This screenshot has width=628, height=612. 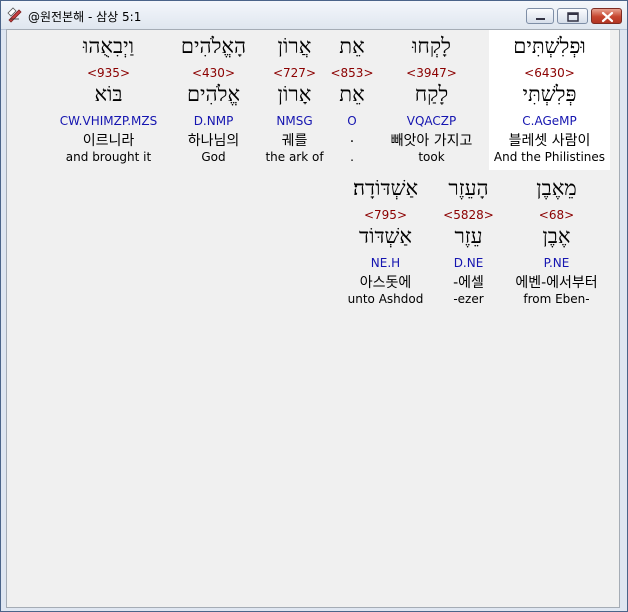 I want to click on hebrew-word: אַשְׁדּוֹדָה׃, so click(x=385, y=188).